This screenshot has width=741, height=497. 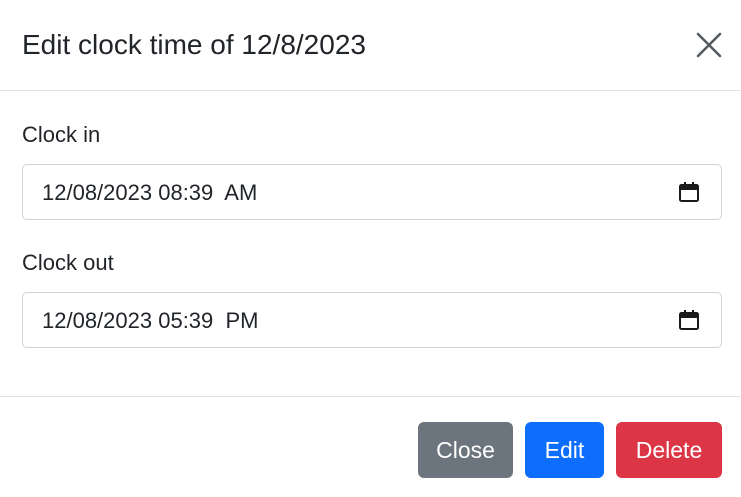 I want to click on clock-in-value: 12/08/2023 08:39 AM, so click(x=149, y=193).